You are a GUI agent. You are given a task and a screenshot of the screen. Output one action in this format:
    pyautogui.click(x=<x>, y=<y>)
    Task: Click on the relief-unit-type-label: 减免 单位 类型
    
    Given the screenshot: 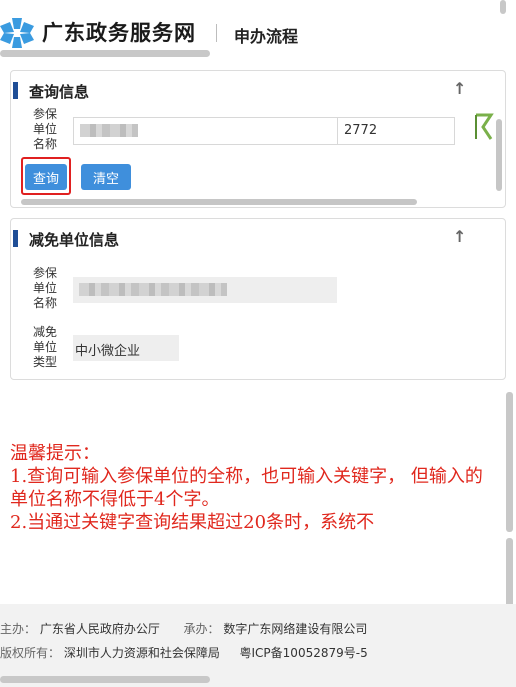 What is the action you would take?
    pyautogui.click(x=48, y=347)
    